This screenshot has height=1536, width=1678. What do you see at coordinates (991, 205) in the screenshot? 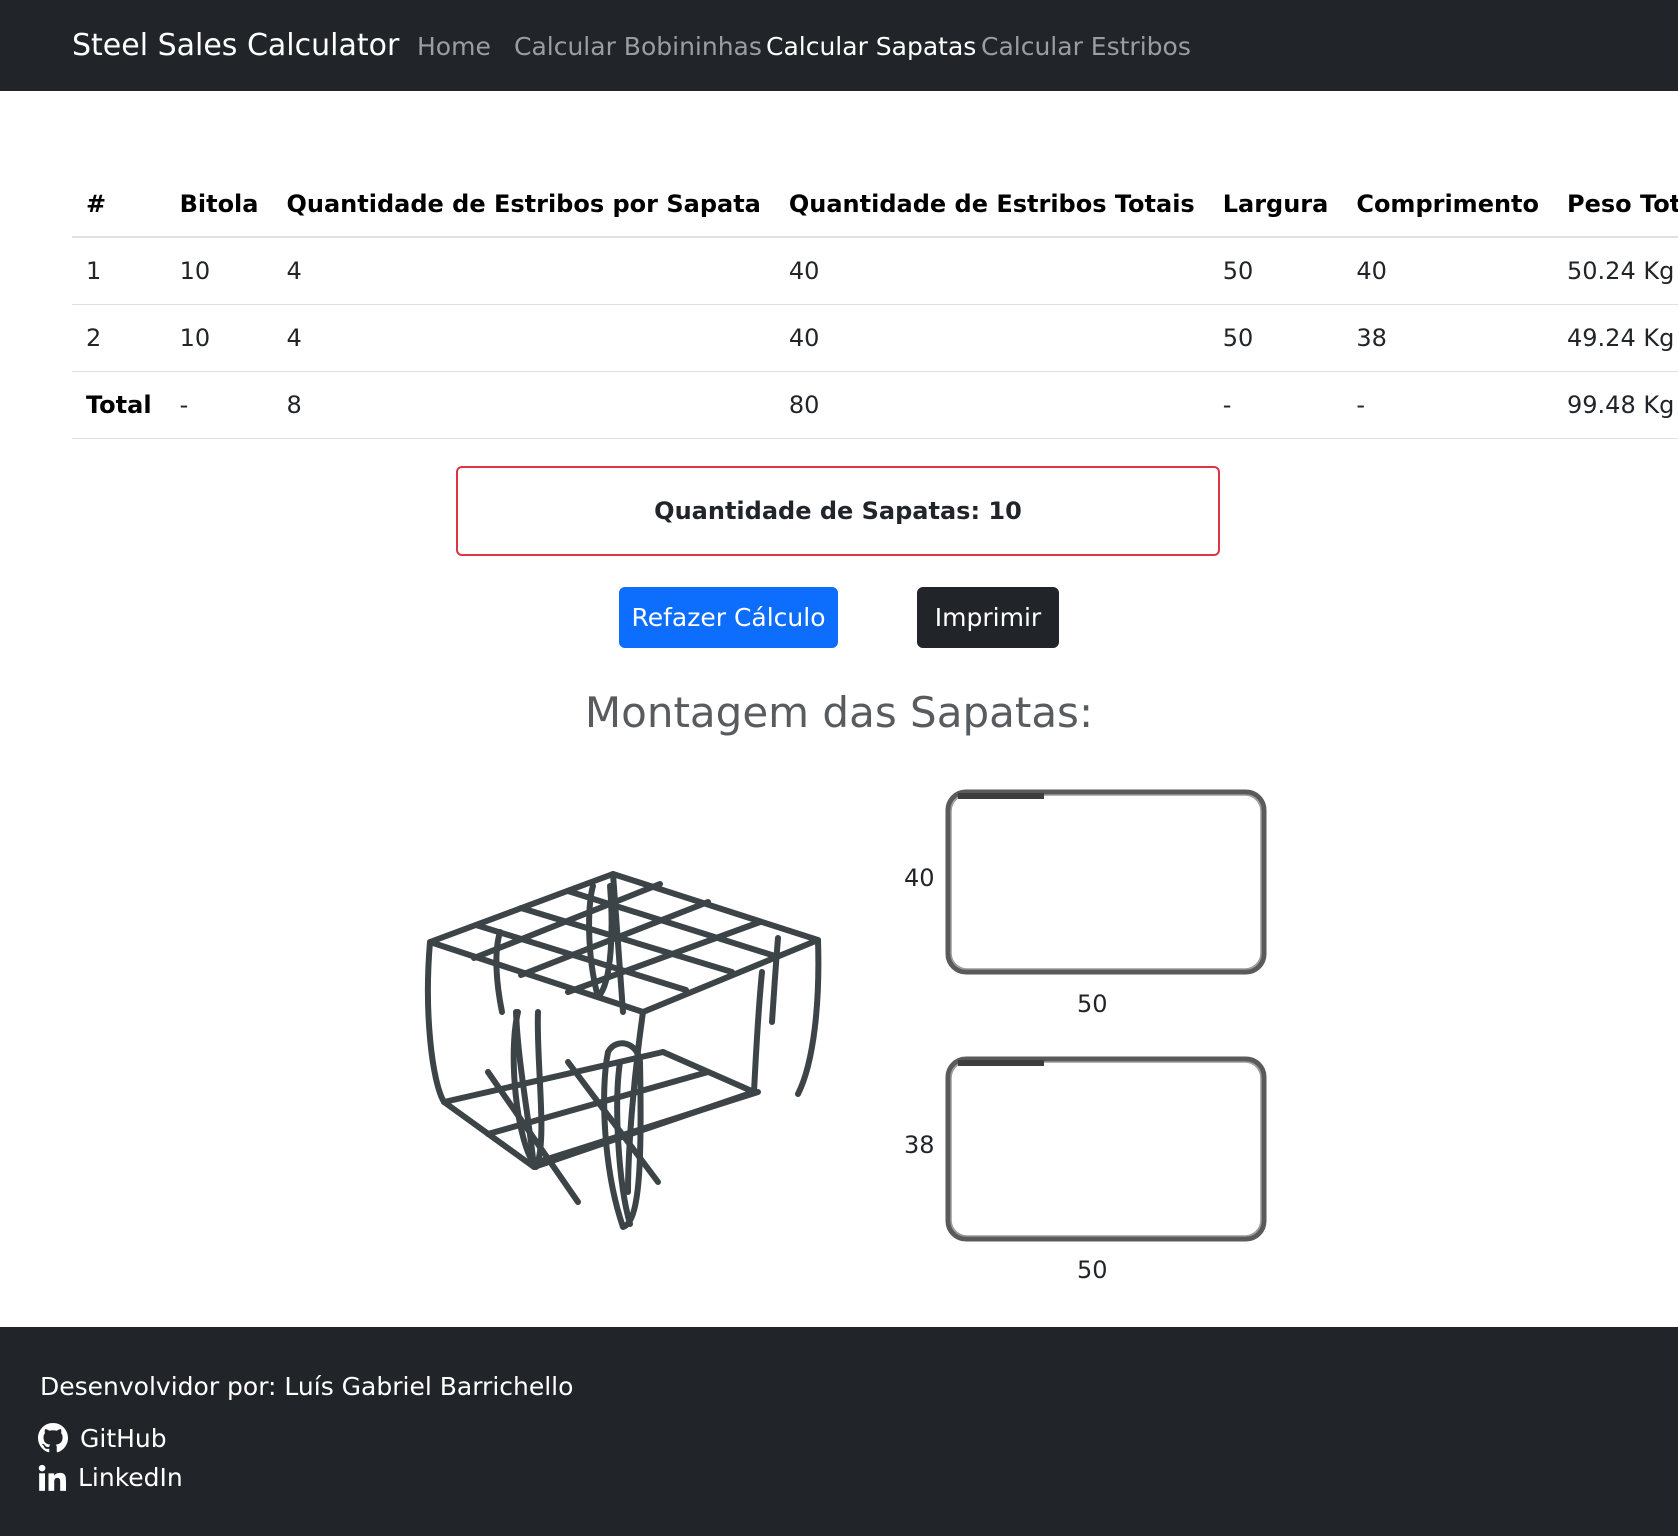
I see `header-estribos-totais: Quantidade de Estribos Totais` at bounding box center [991, 205].